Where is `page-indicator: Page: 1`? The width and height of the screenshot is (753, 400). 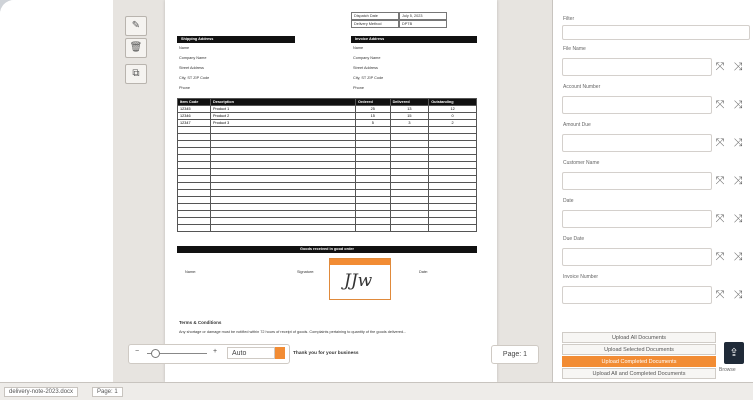
page-indicator: Page: 1 is located at coordinates (515, 354).